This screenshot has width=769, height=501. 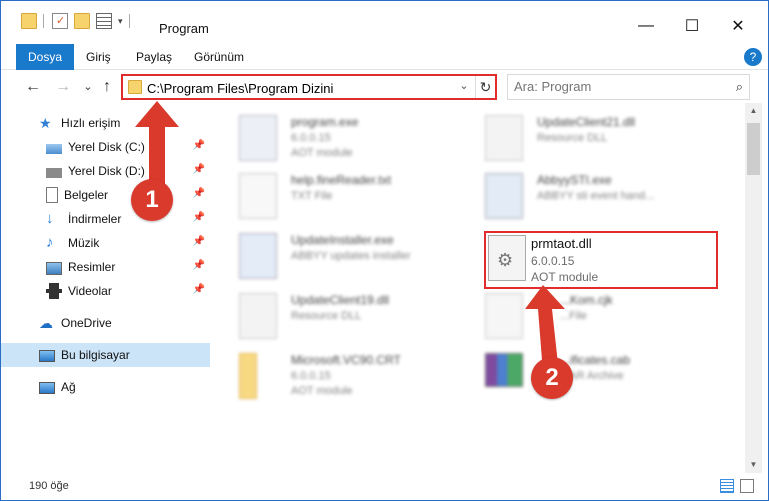 I want to click on search-box: ⌕, so click(x=628, y=87).